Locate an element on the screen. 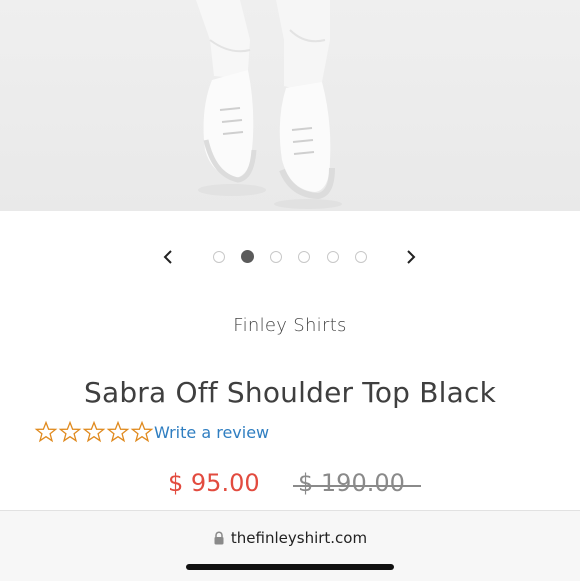 The width and height of the screenshot is (580, 581). write-review-link: Write a review is located at coordinates (211, 432).